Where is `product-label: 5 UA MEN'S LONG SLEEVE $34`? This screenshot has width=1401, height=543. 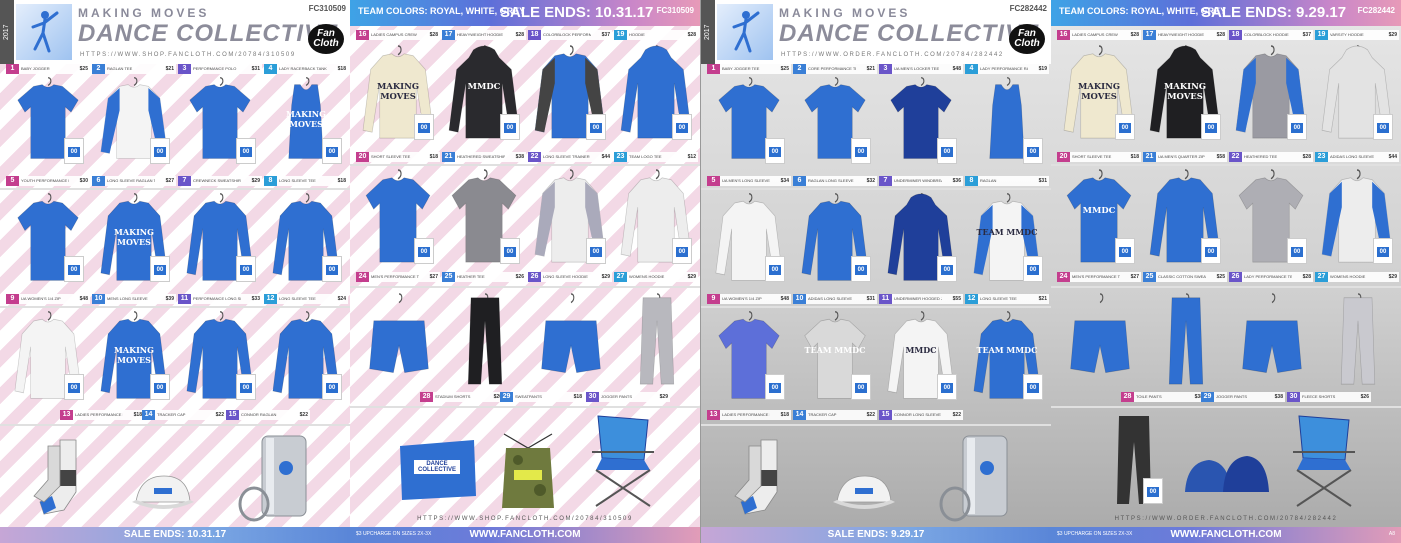 product-label: 5 UA MEN'S LONG SLEEVE $34 is located at coordinates (749, 181).